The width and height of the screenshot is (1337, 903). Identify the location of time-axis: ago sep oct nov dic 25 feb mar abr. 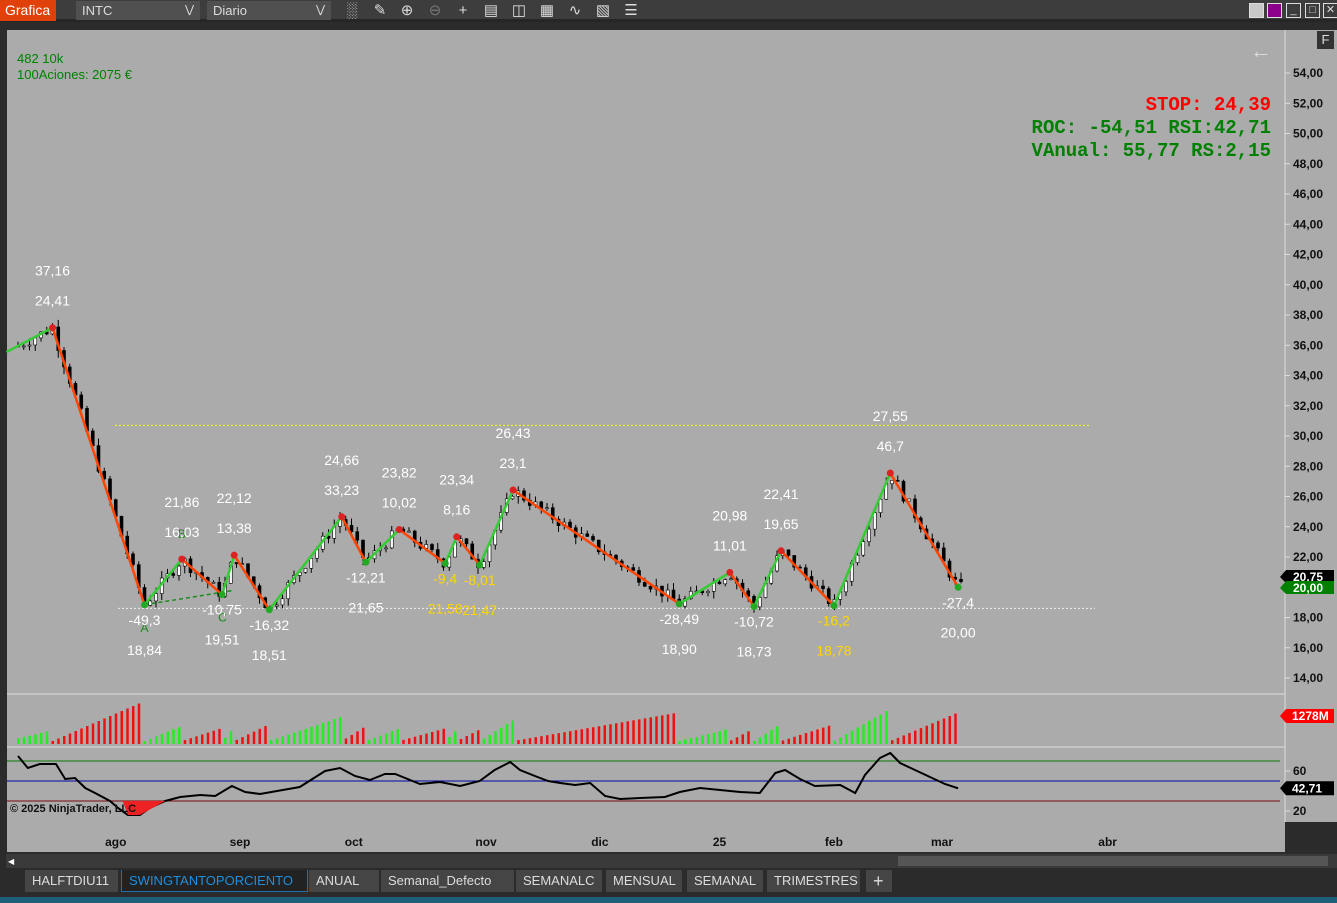
(646, 837).